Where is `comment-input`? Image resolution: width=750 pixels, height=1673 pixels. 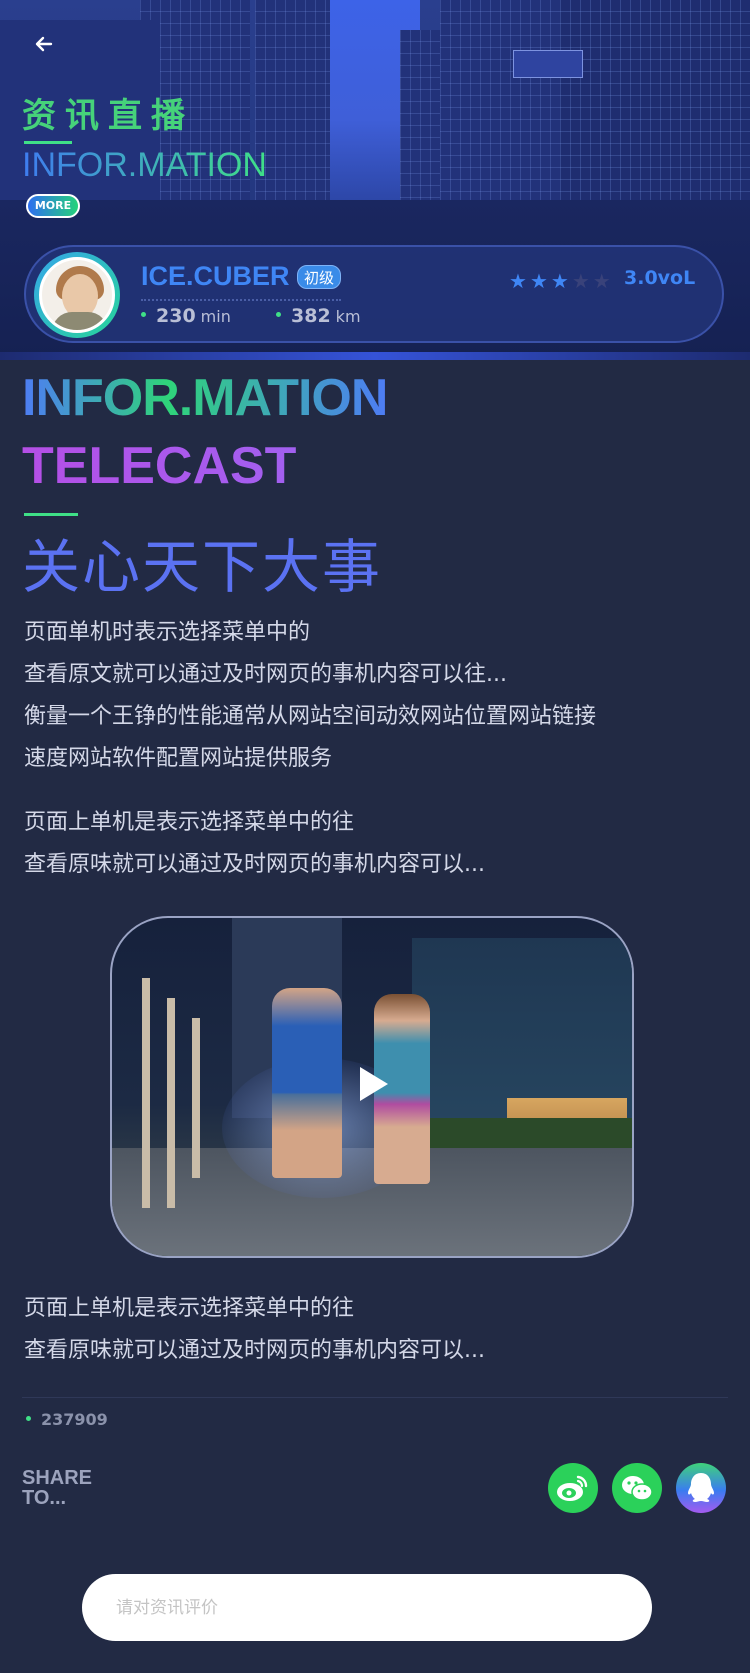
comment-input is located at coordinates (367, 1607).